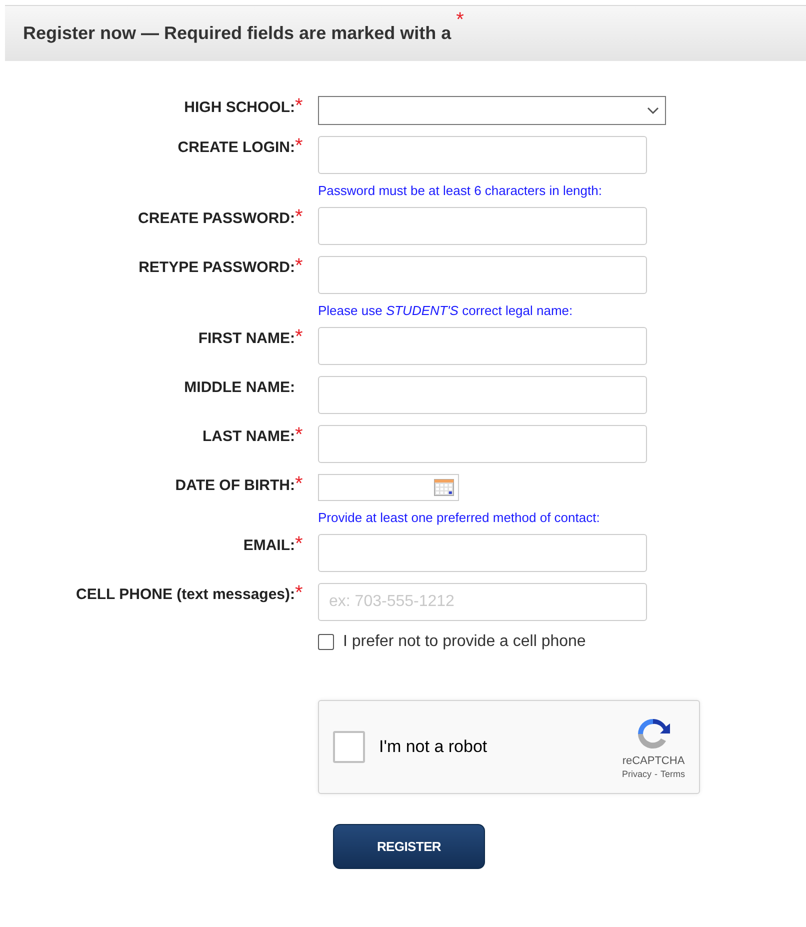 This screenshot has height=927, width=806. What do you see at coordinates (216, 218) in the screenshot?
I see `field-label: CREATE PASSWORD:` at bounding box center [216, 218].